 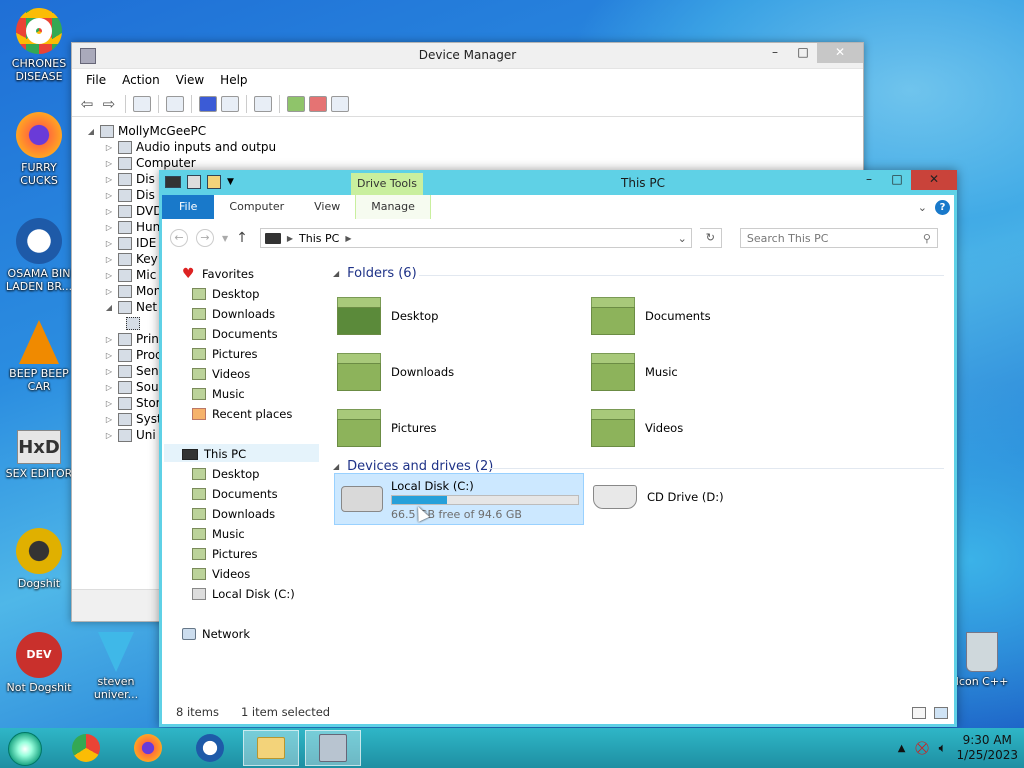 What do you see at coordinates (788, 238) in the screenshot?
I see `search-input: Search This PC` at bounding box center [788, 238].